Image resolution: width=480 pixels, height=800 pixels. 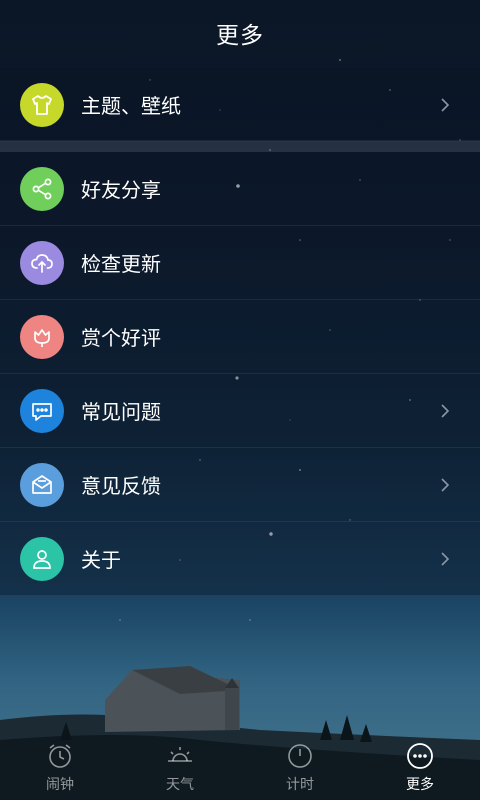 I want to click on menu-item-label: 常见问题, so click(x=121, y=412).